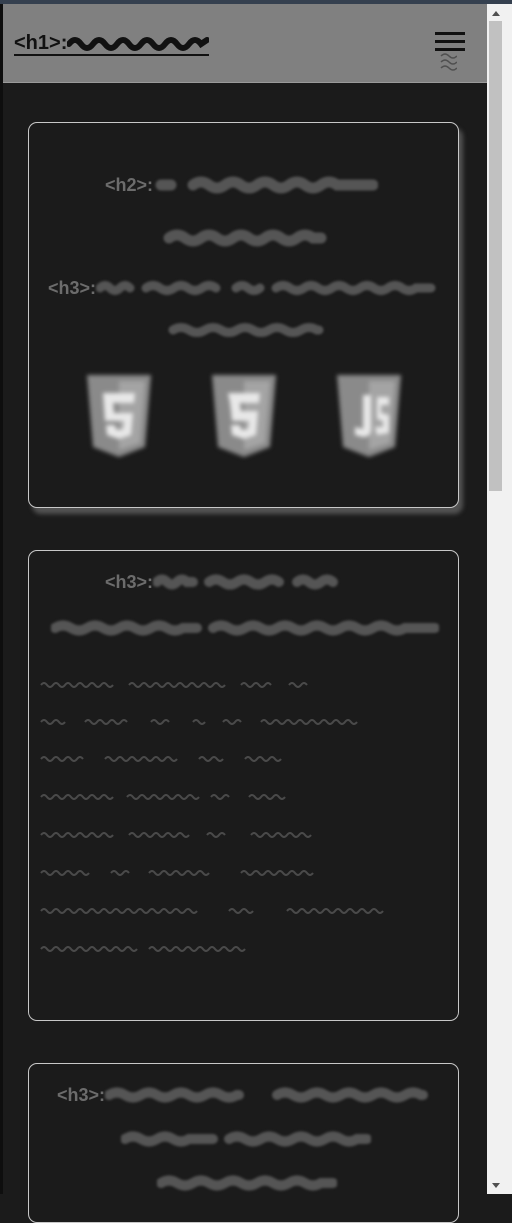  I want to click on card2-heading-h3: <h3>:, so click(243, 582).